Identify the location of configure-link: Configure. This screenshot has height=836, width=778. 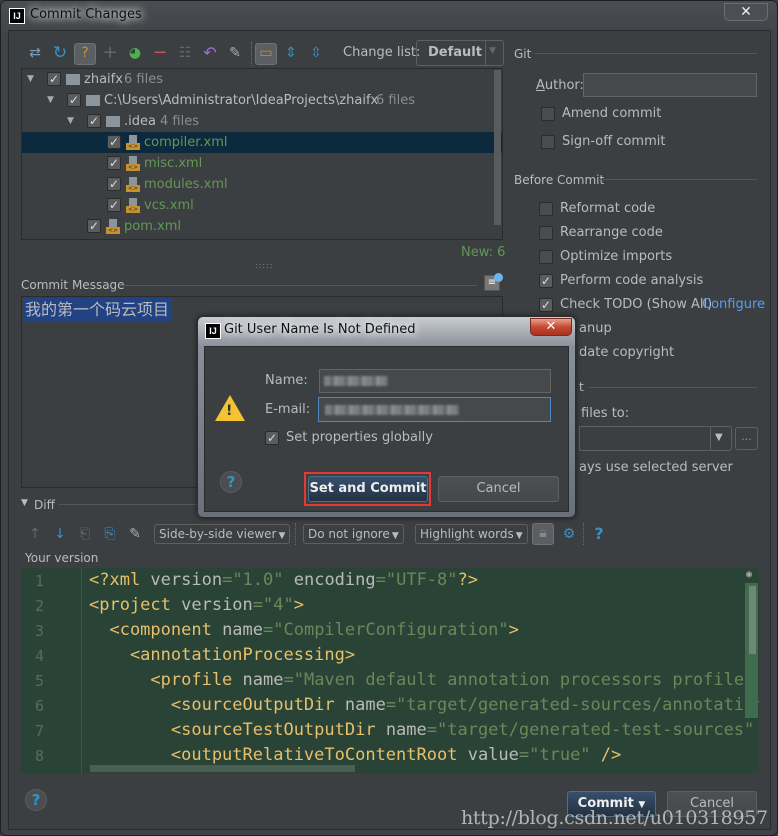
(733, 305).